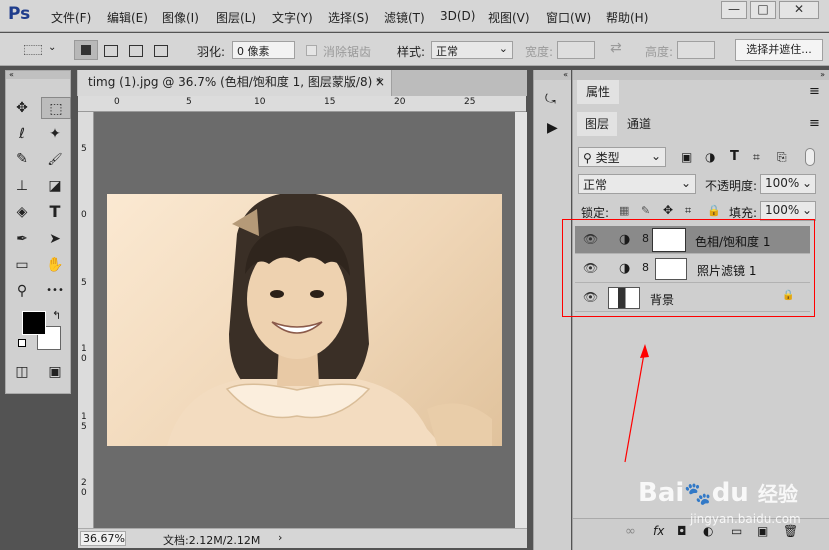 Image resolution: width=829 pixels, height=550 pixels. What do you see at coordinates (701, 75) in the screenshot?
I see `panel-collapse-handle: »` at bounding box center [701, 75].